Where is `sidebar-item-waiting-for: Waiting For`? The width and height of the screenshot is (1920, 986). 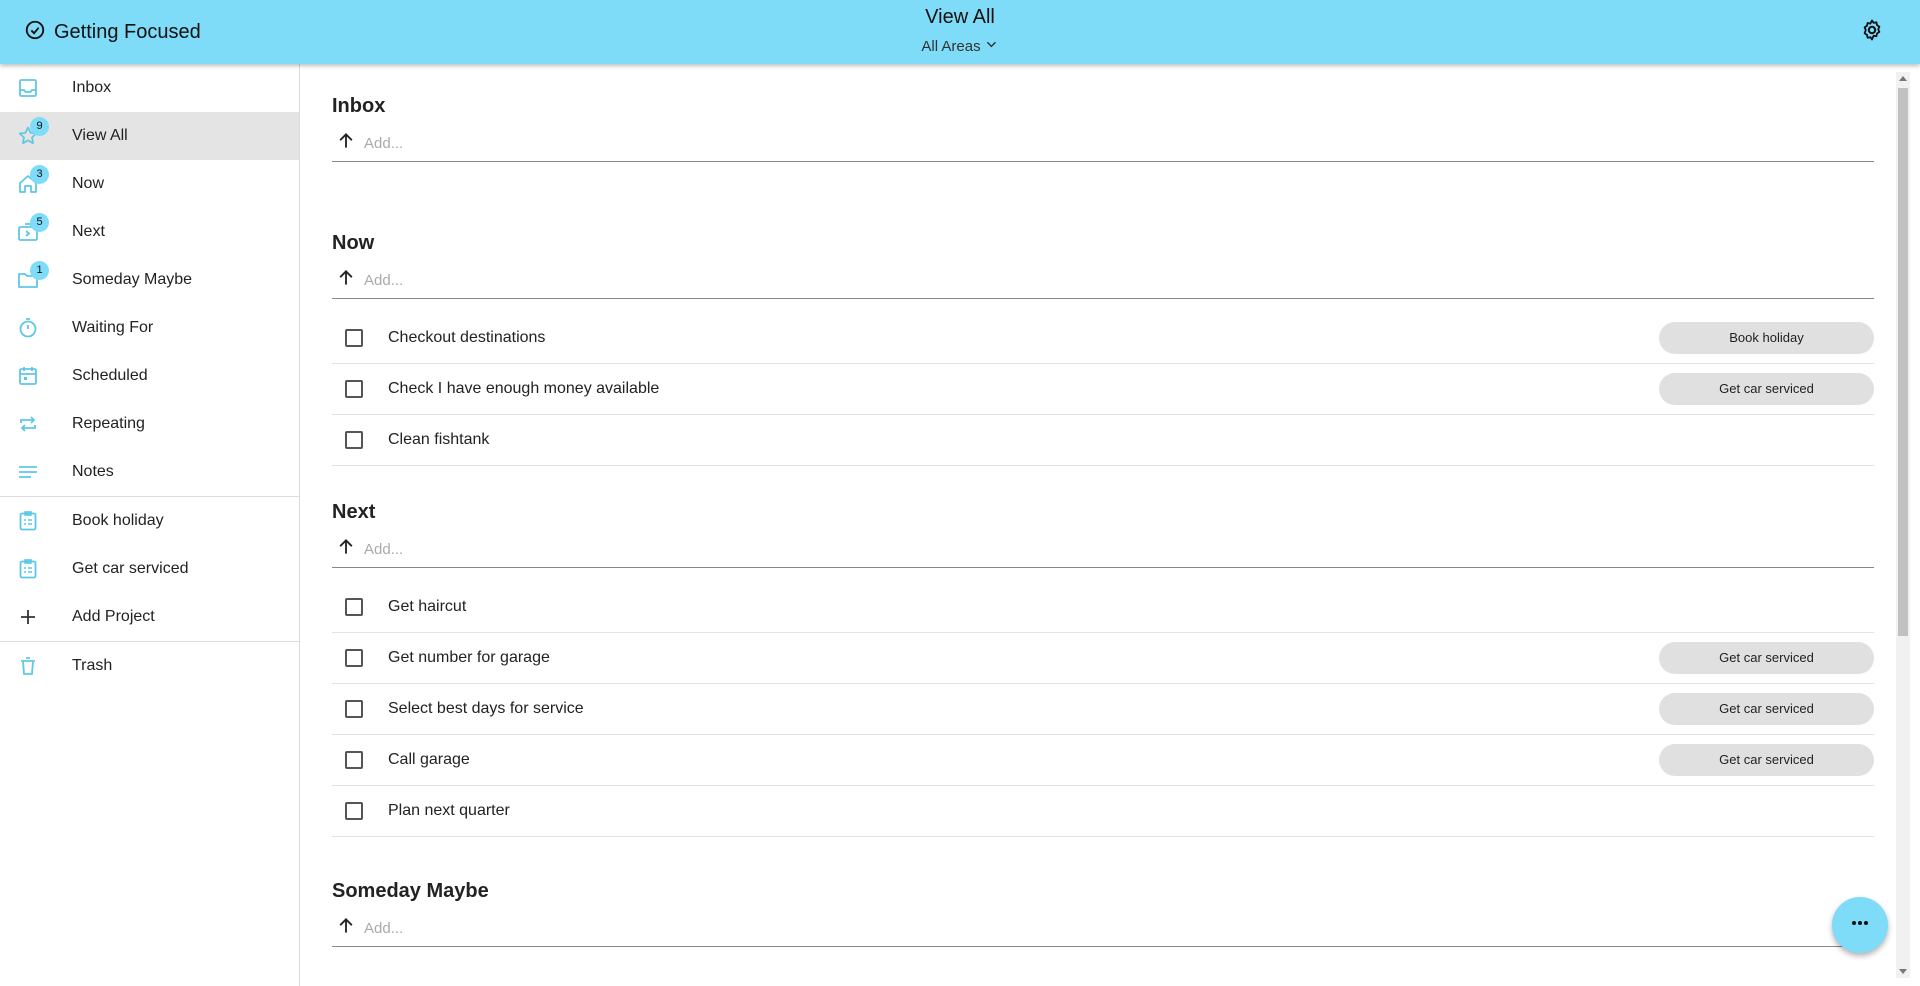
sidebar-item-waiting-for: Waiting For is located at coordinates (149, 328).